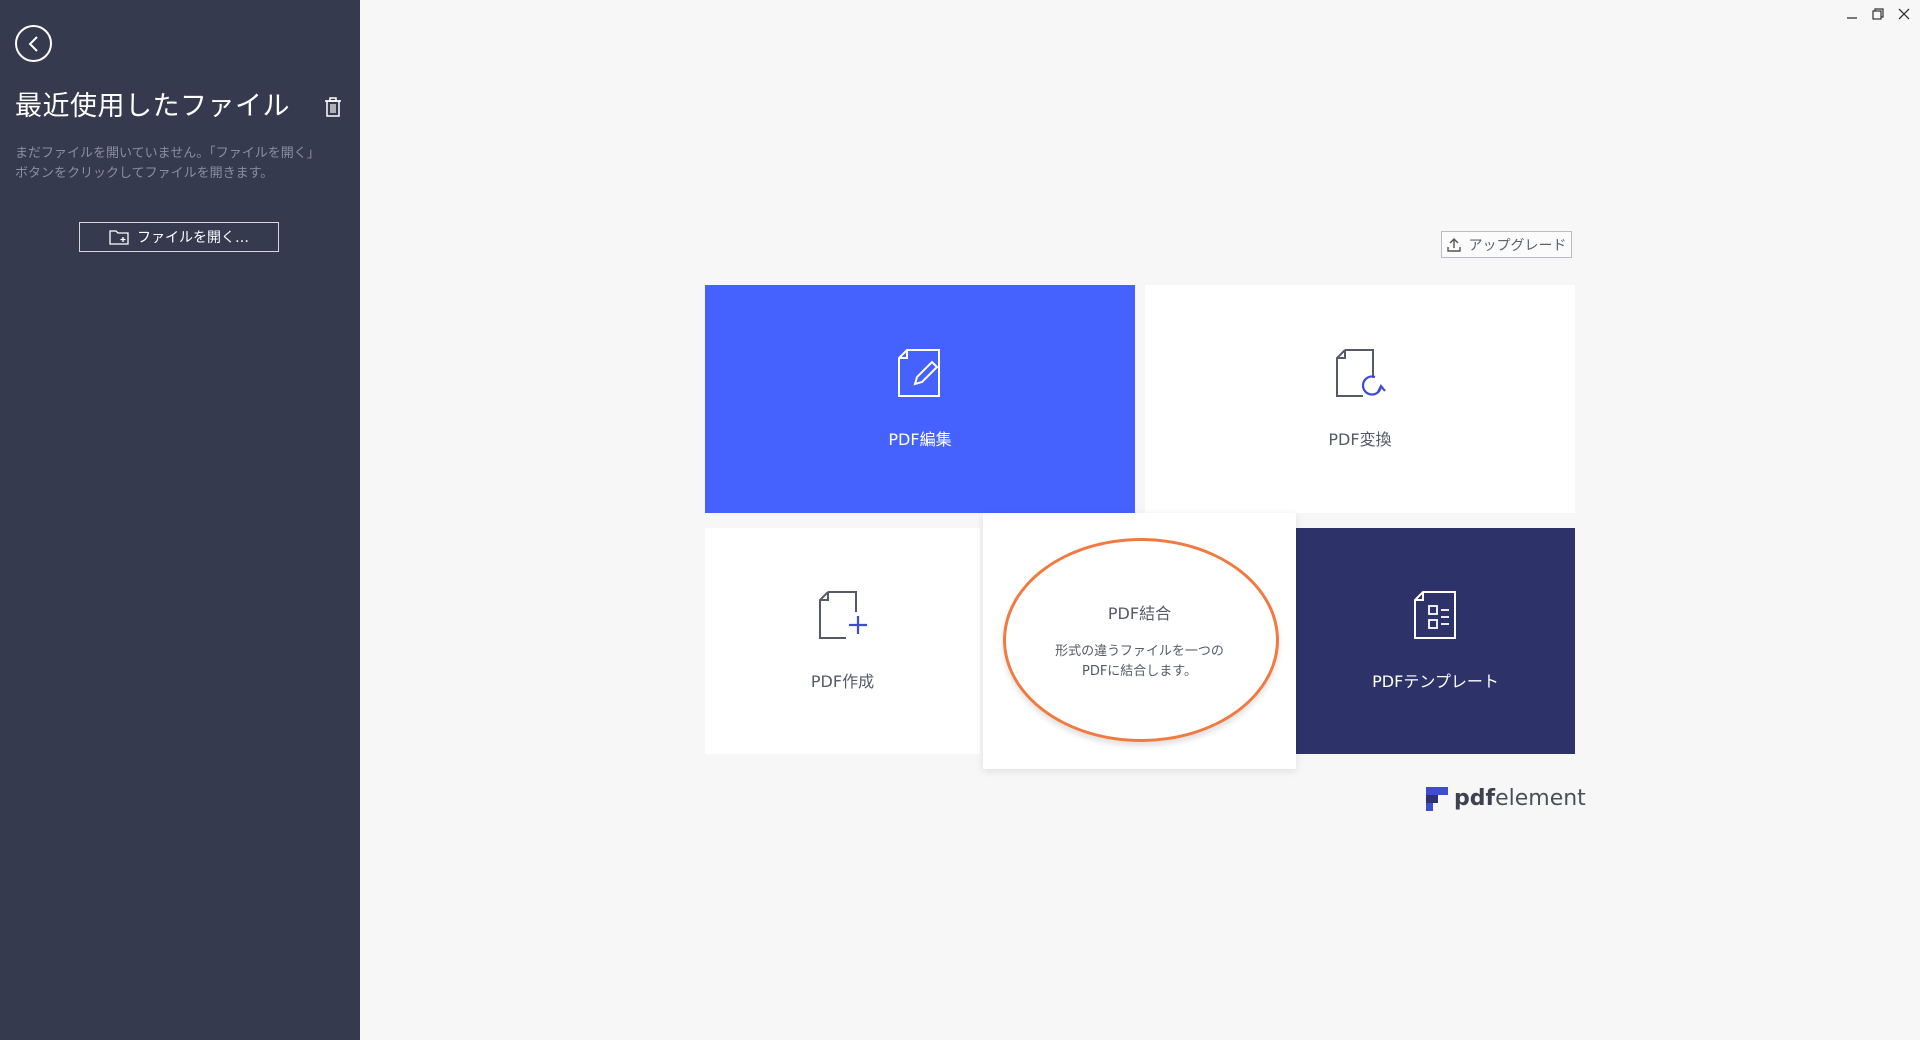 Image resolution: width=1920 pixels, height=1040 pixels. I want to click on tile-pdf-convert-label: PDF変換, so click(1360, 439).